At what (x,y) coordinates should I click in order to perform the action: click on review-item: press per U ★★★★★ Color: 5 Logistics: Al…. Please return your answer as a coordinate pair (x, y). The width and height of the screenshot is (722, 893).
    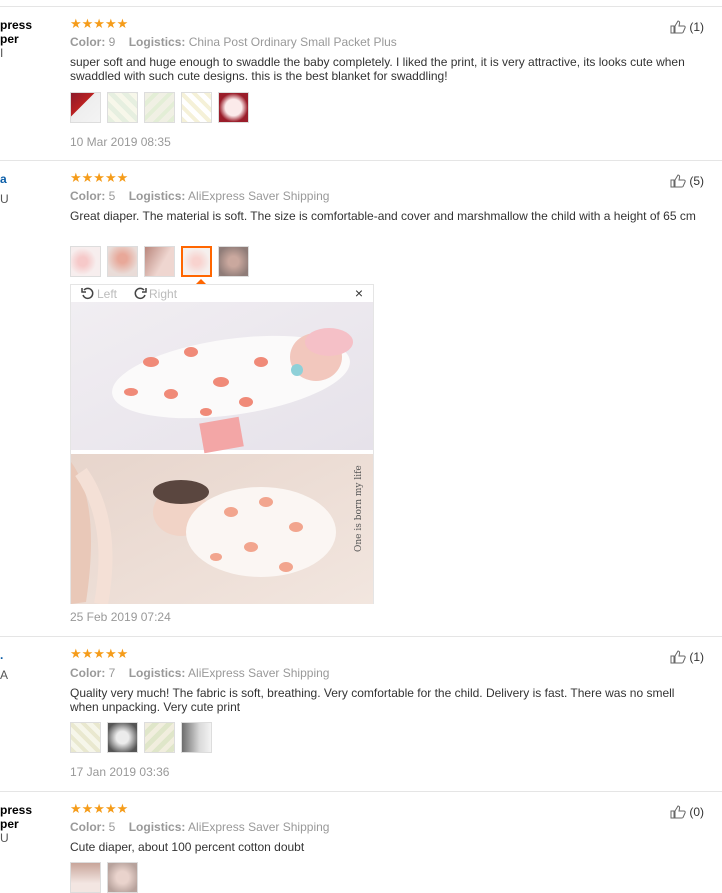
    Looking at the image, I should click on (361, 842).